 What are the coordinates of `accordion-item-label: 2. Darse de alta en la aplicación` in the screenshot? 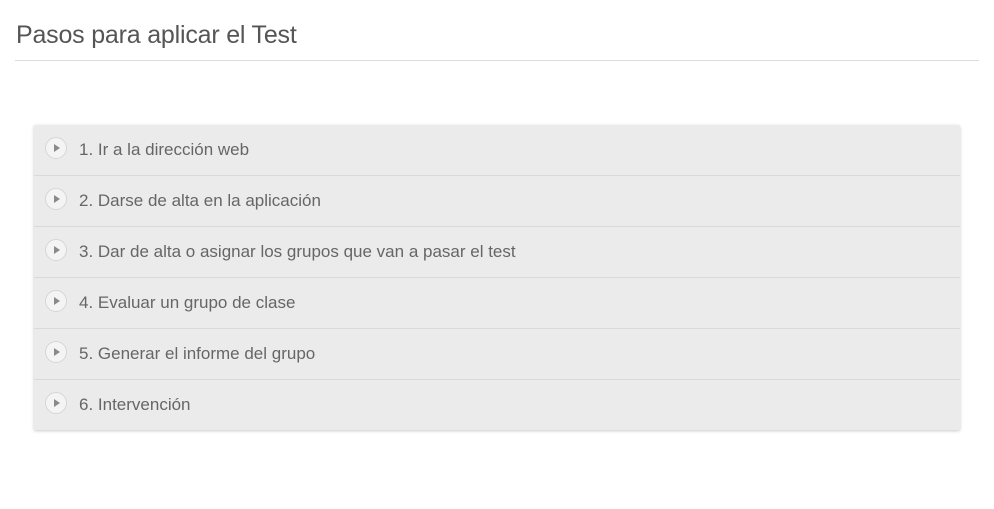 It's located at (200, 200).